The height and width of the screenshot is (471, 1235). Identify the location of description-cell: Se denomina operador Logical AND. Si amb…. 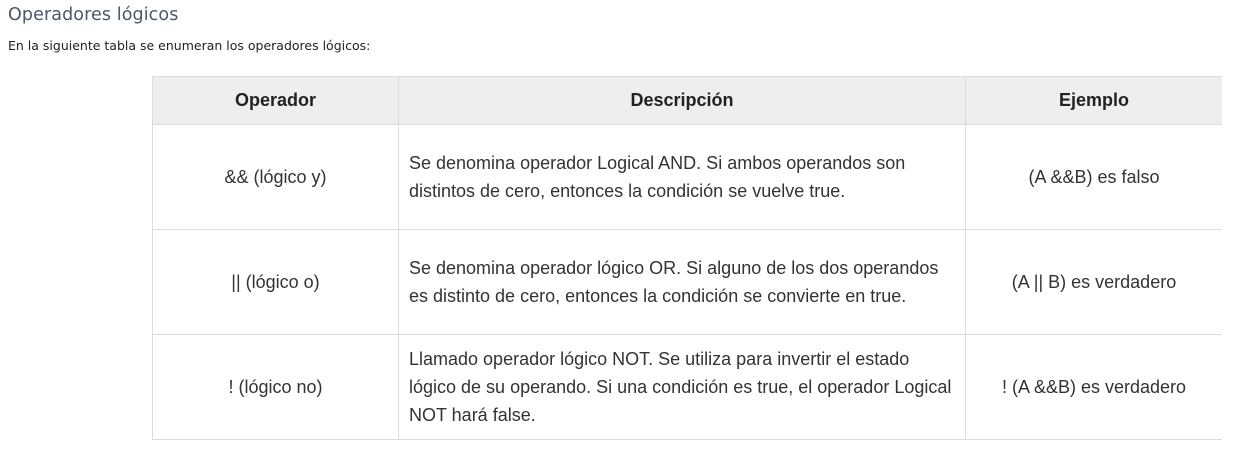
(682, 177).